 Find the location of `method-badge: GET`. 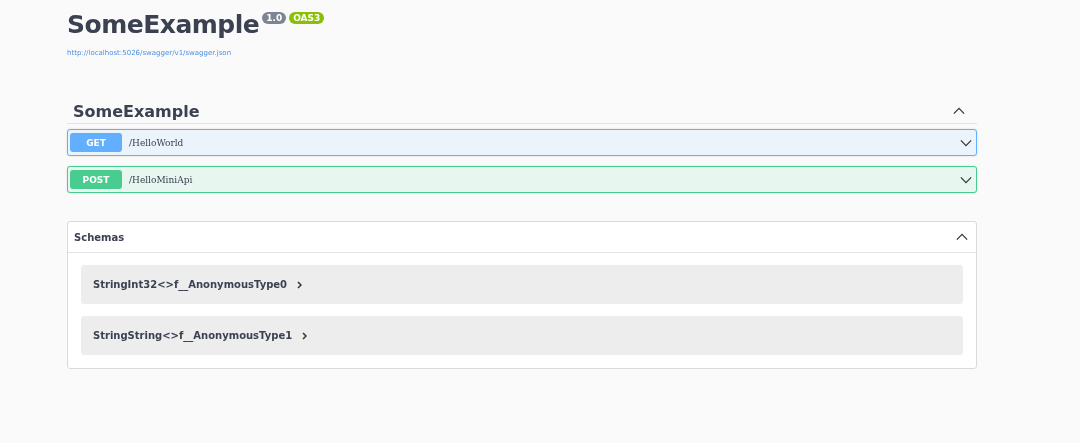

method-badge: GET is located at coordinates (96, 142).